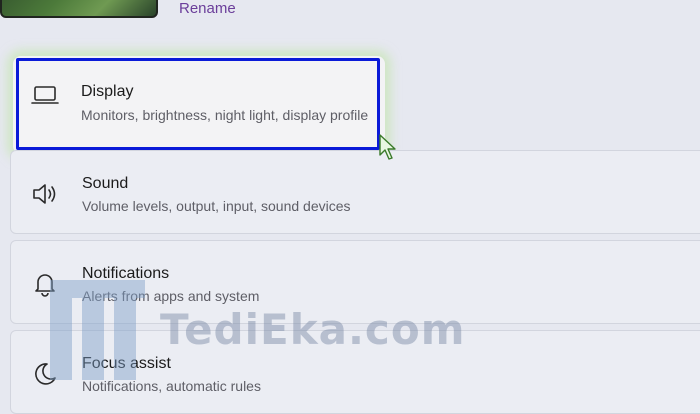  I want to click on settings-item-title: Sound, so click(105, 183).